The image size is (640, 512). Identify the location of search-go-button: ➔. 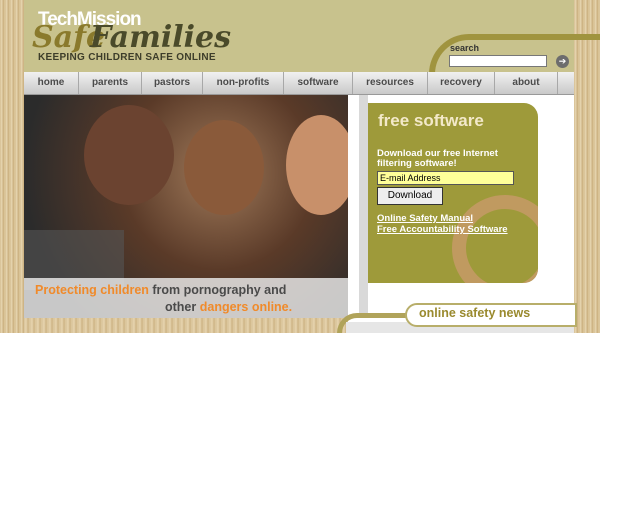
(562, 61).